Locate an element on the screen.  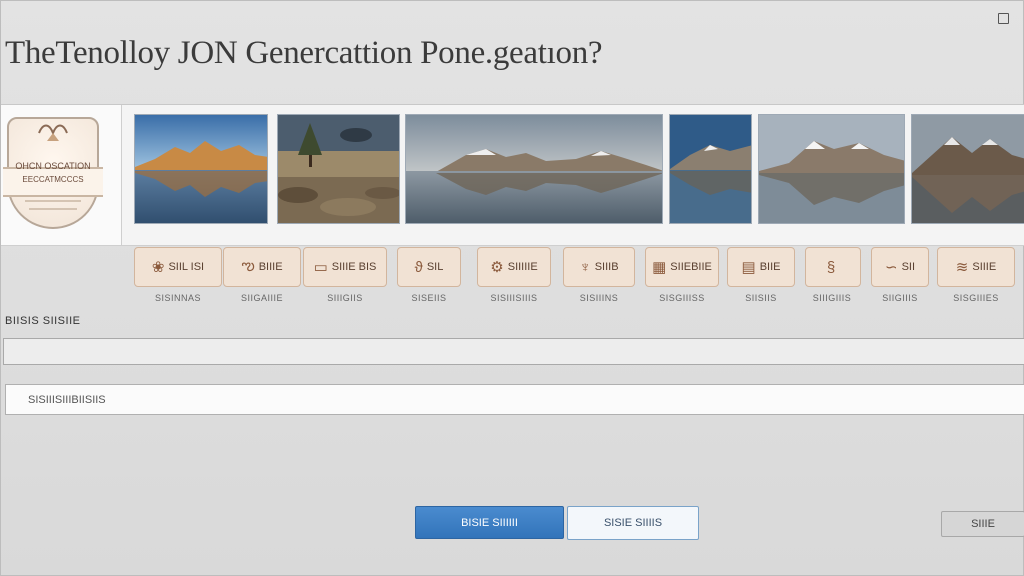
chart-icon: ▭ is located at coordinates (320, 267).